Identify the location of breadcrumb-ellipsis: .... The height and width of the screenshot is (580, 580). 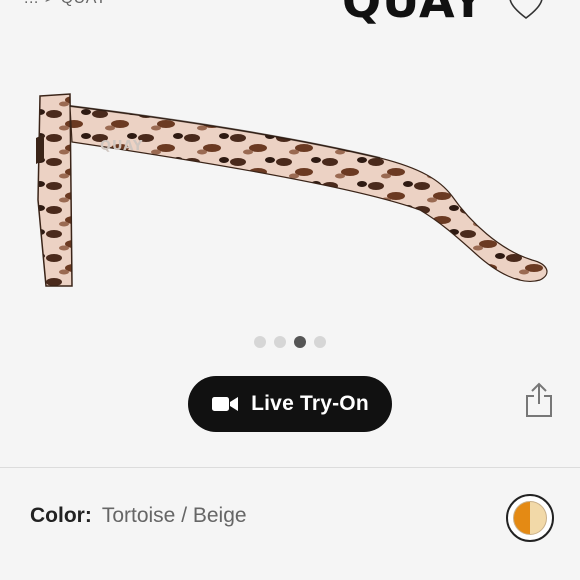
(31, 4).